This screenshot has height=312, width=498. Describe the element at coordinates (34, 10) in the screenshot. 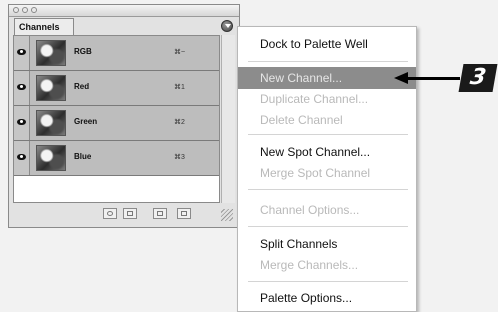

I see `zoom-window-icon` at that location.